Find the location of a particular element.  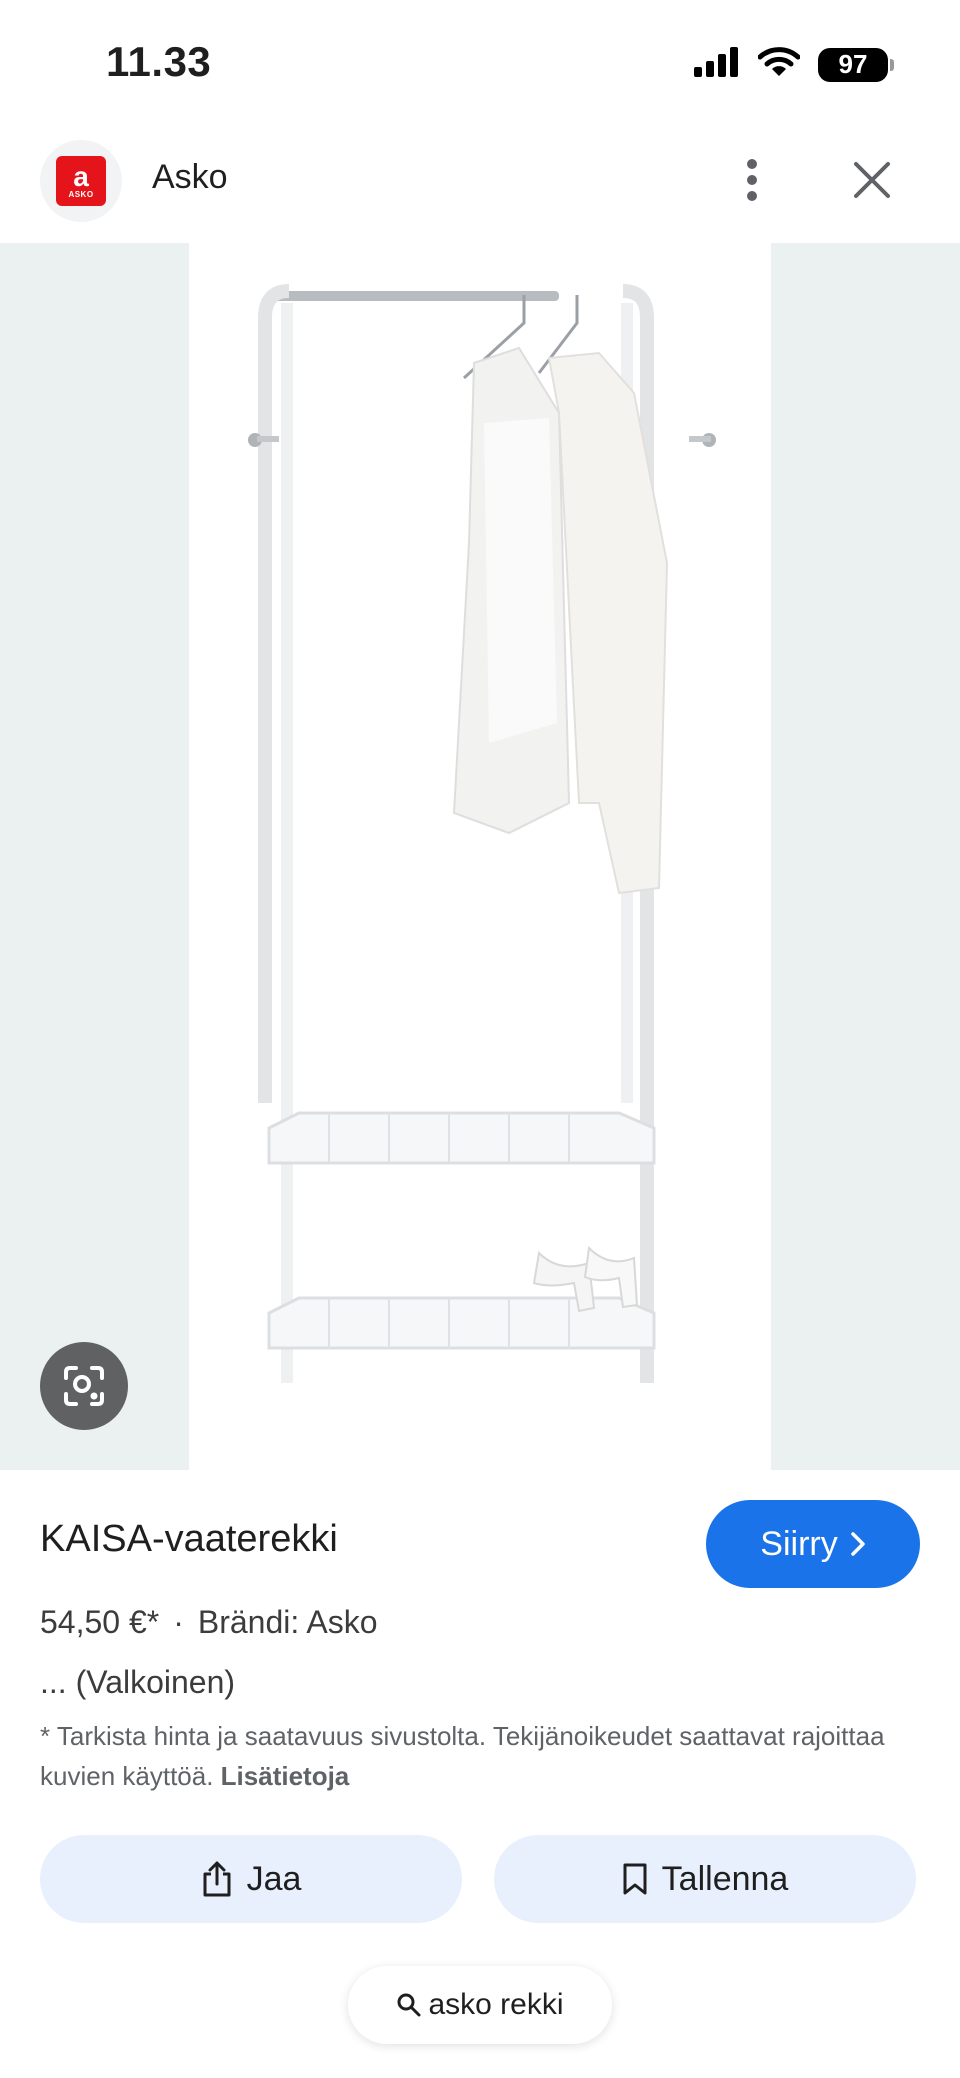

visit-button: Siirry is located at coordinates (813, 1544).